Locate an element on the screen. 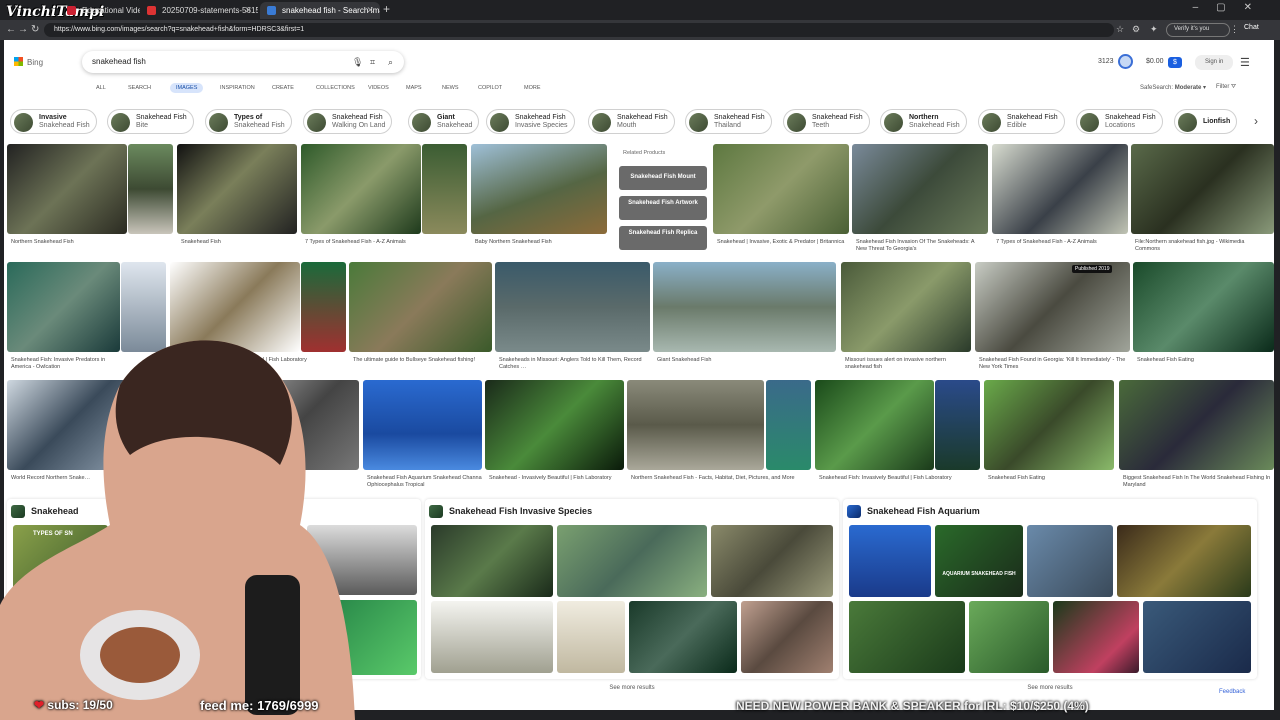 The width and height of the screenshot is (1280, 720). bing-logo: Bing is located at coordinates (28, 62).